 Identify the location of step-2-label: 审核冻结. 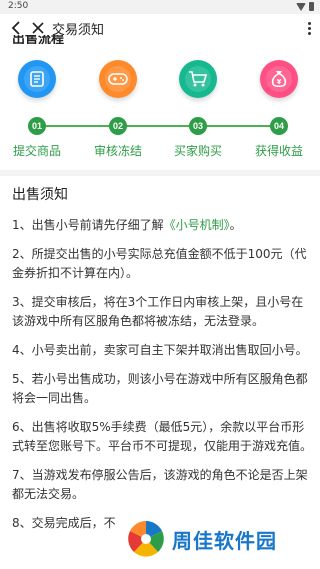
(117, 151).